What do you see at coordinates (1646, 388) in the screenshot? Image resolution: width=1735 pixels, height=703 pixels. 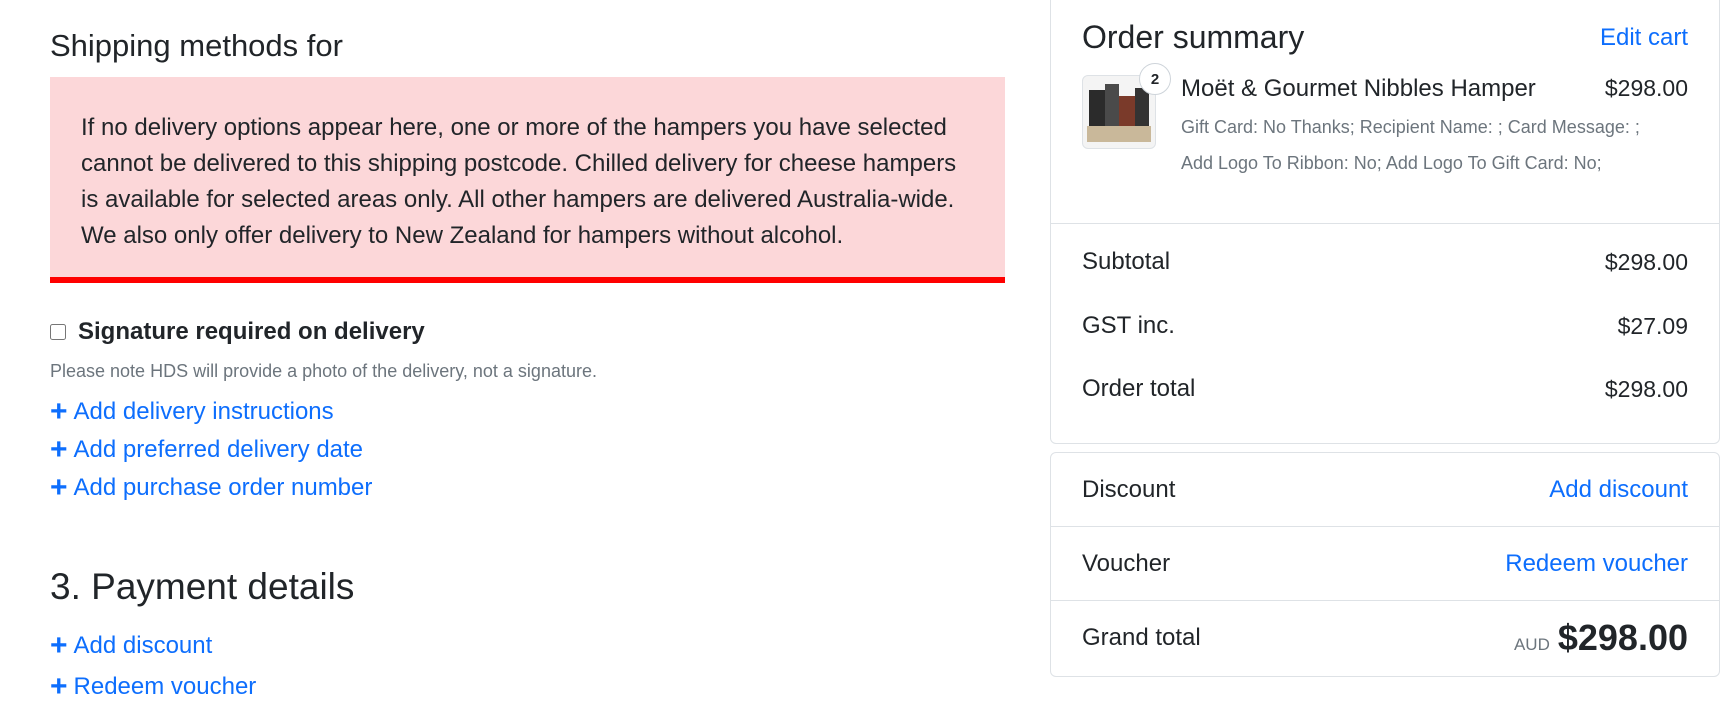 I see `order-total-value: $298.00` at bounding box center [1646, 388].